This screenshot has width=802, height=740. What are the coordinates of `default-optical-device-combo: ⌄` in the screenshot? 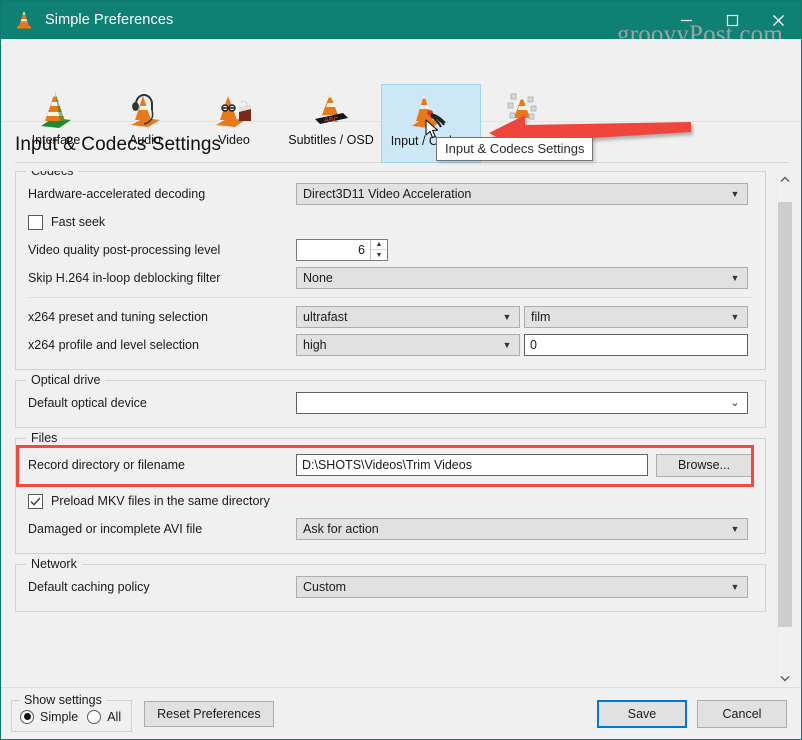 It's located at (522, 403).